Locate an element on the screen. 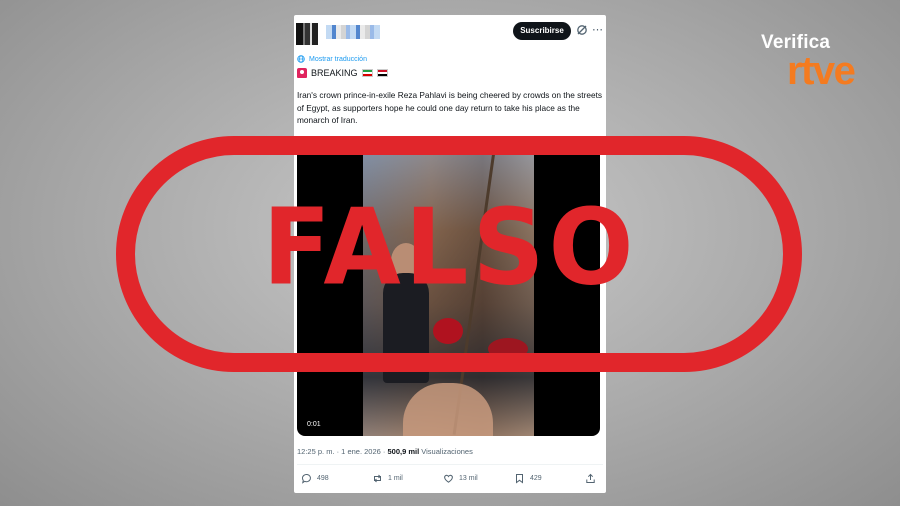 This screenshot has height=506, width=900. translate-label: Mostrar traducción is located at coordinates (338, 59).